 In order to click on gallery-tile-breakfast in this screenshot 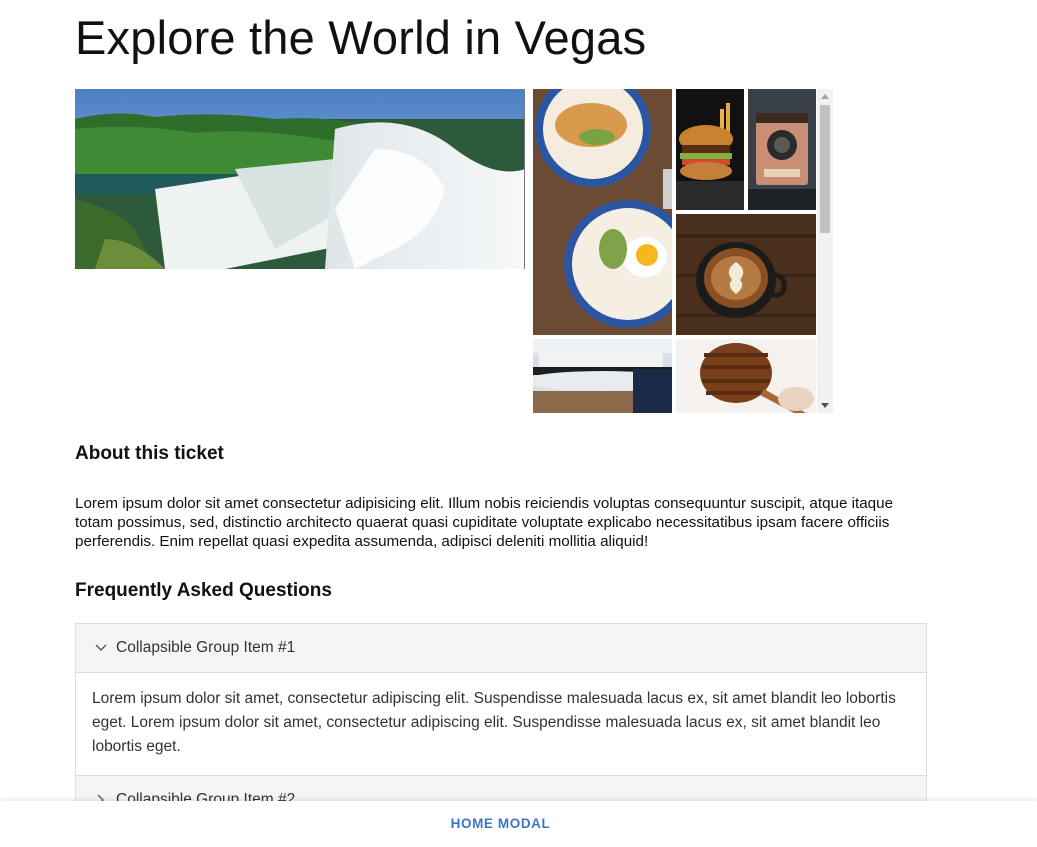, I will do `click(602, 212)`.